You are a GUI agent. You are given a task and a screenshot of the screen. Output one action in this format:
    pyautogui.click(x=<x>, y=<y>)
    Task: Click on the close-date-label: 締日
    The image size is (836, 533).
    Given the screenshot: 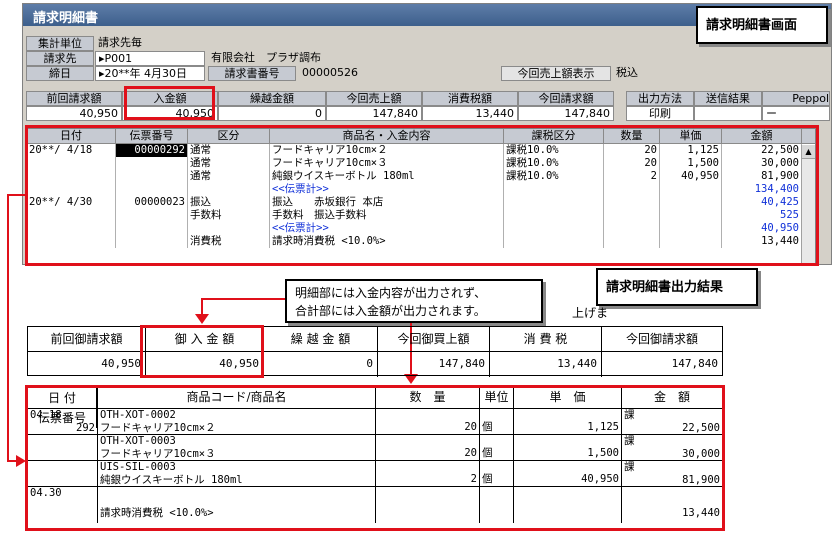 What is the action you would take?
    pyautogui.click(x=60, y=73)
    